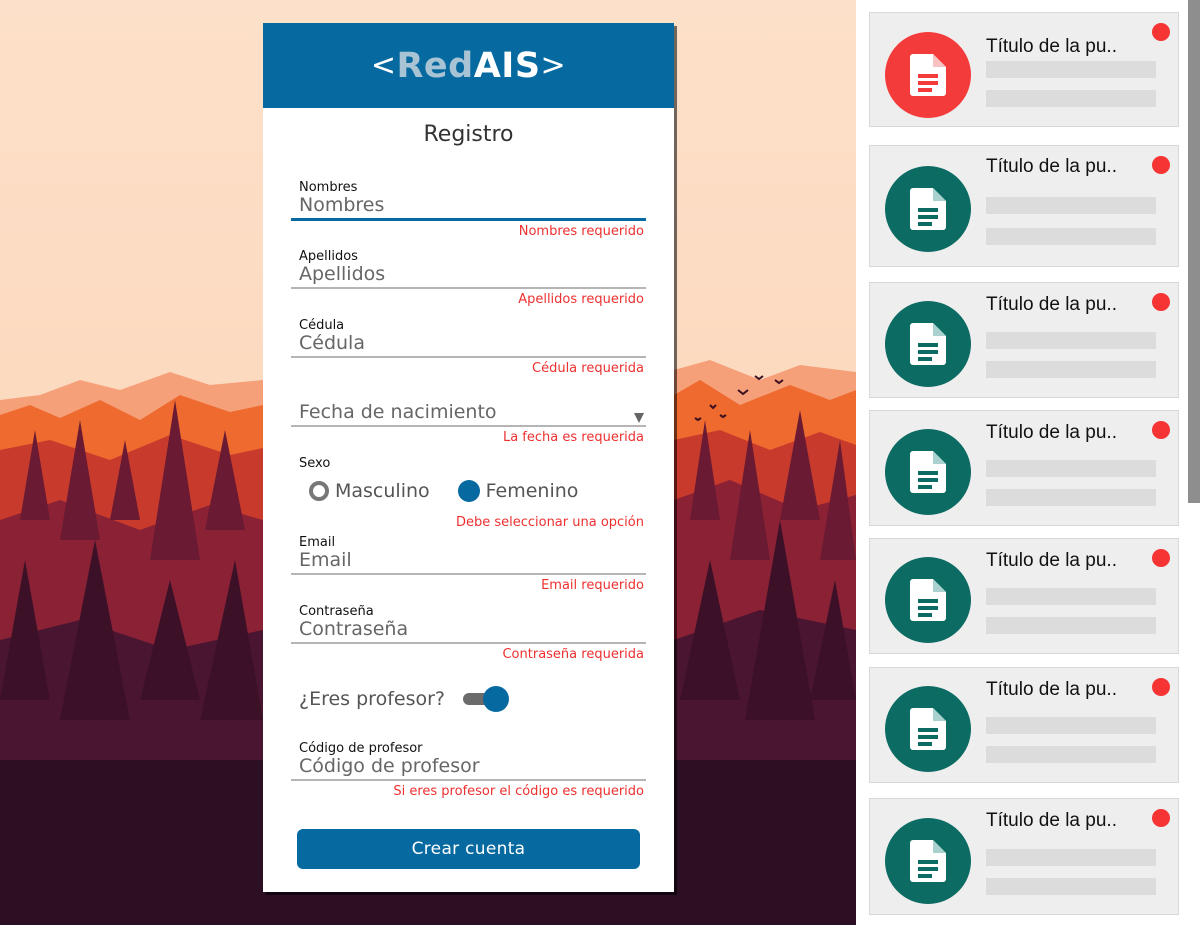  Describe the element at coordinates (325, 560) in the screenshot. I see `email-input: Email` at that location.